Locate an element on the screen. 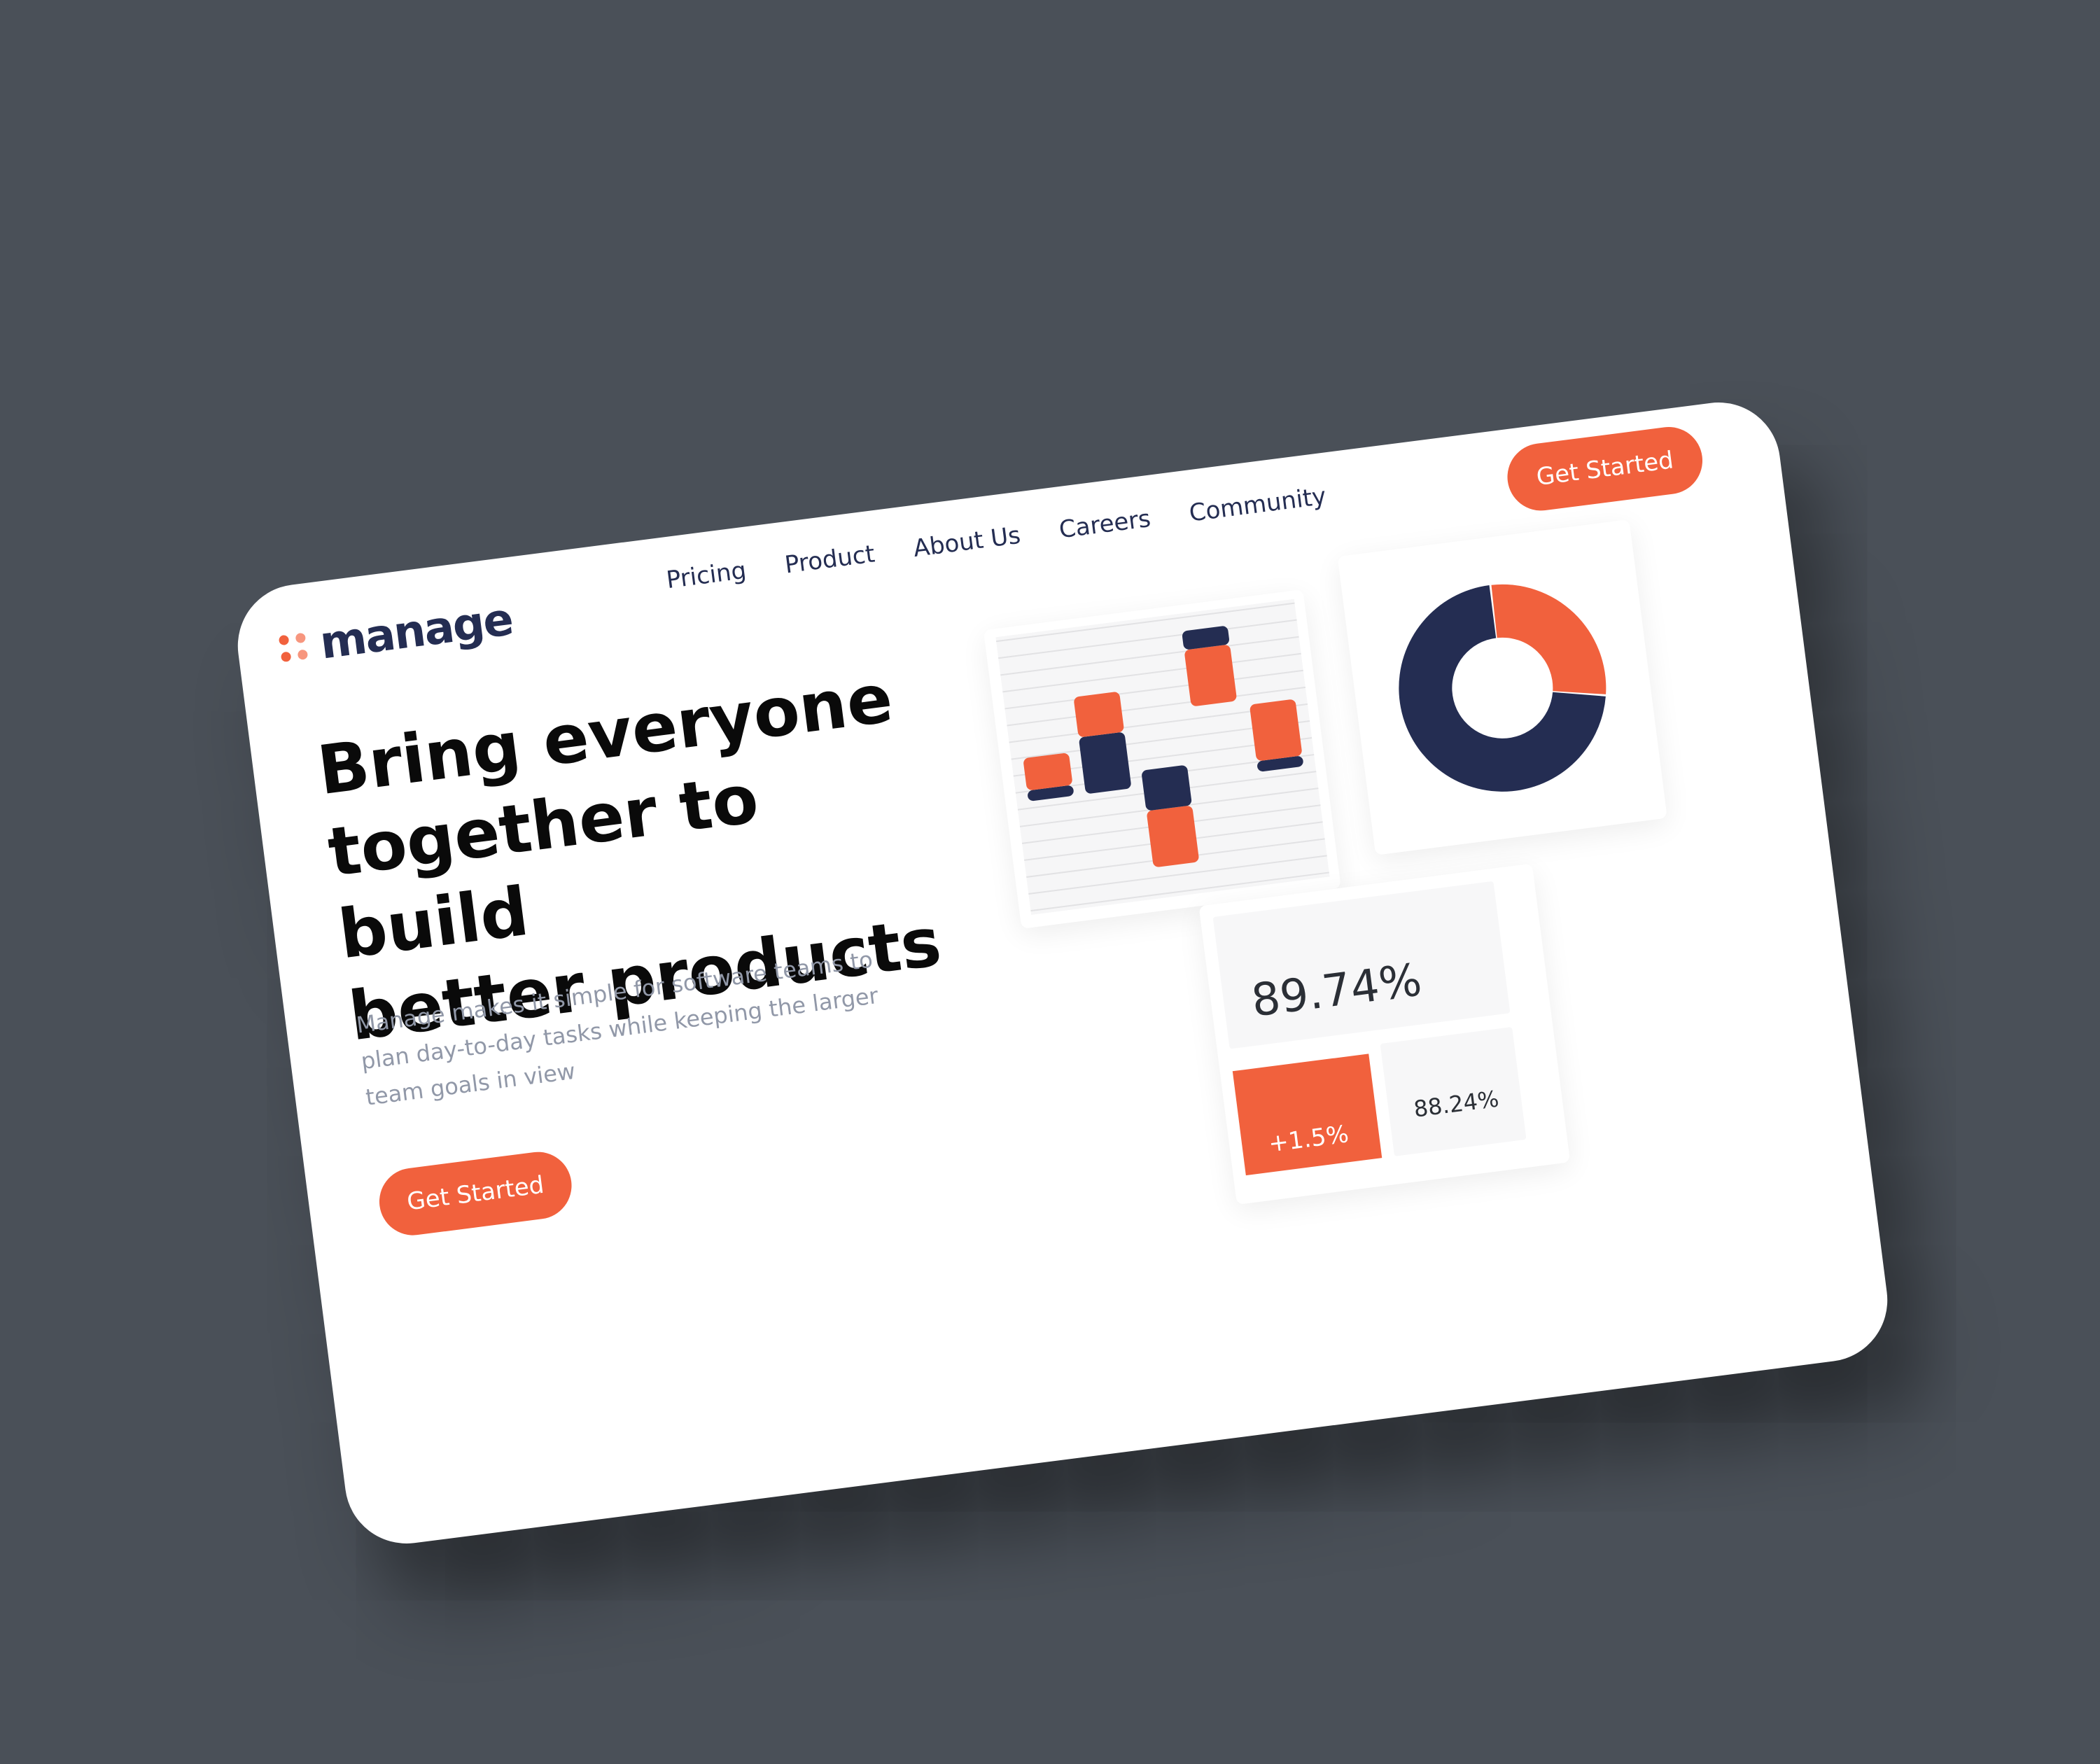 Image resolution: width=2100 pixels, height=1764 pixels. donut-chart is located at coordinates (1502, 688).